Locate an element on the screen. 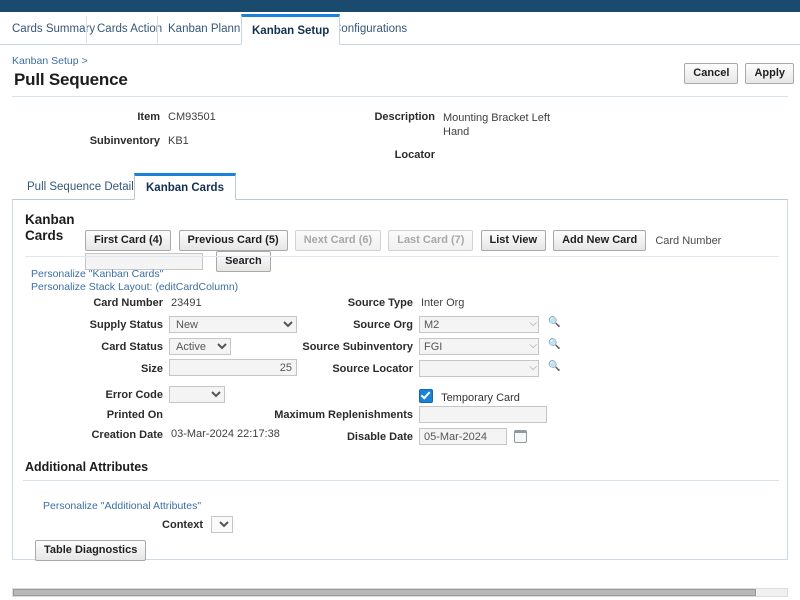 Image resolution: width=800 pixels, height=600 pixels. card-number-value: 23491 is located at coordinates (186, 303).